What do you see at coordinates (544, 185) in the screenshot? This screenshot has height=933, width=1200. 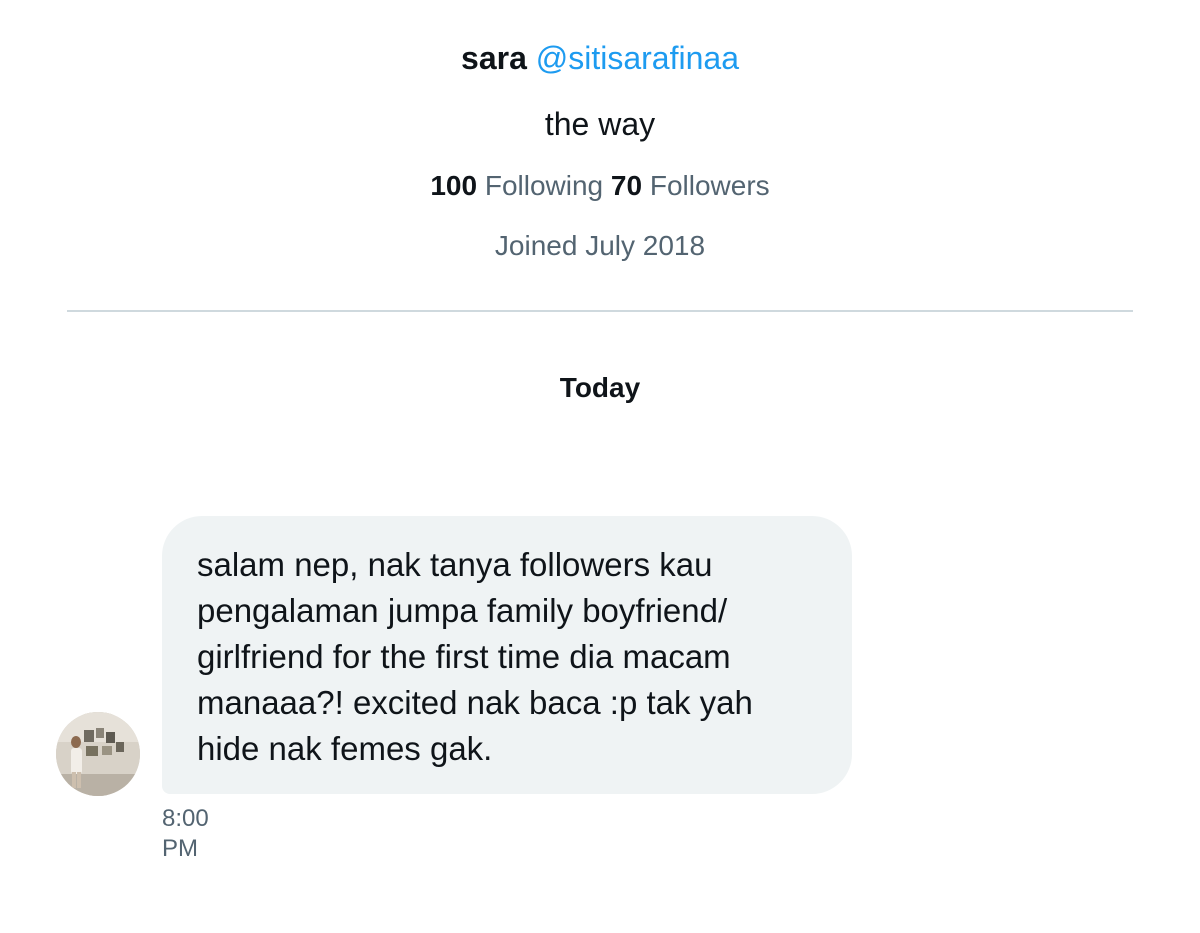 I see `following-label: Following` at bounding box center [544, 185].